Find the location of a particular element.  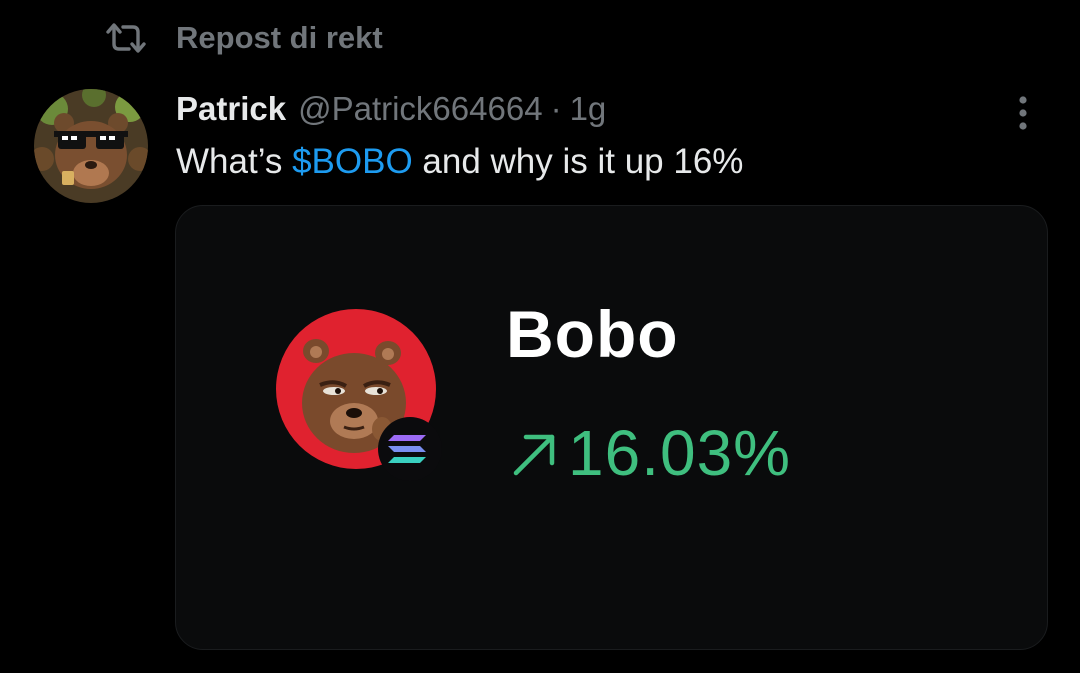

post-time: 1g is located at coordinates (588, 109).